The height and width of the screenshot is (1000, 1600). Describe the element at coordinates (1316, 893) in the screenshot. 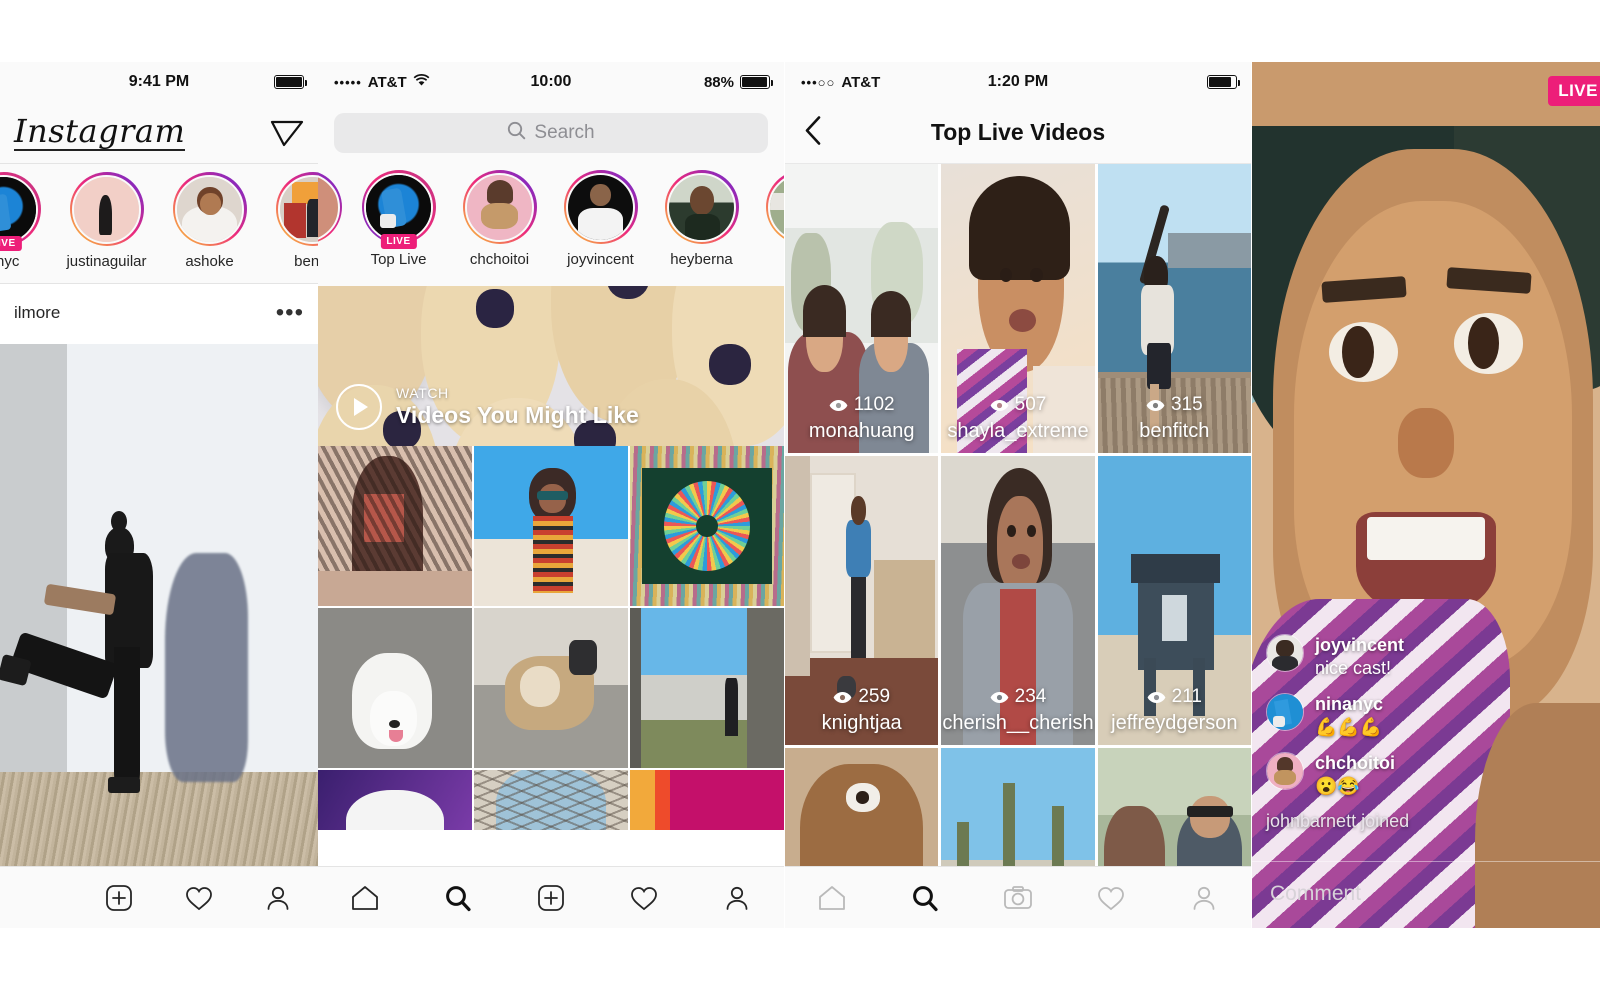

I see `comment-placeholder: Comment` at that location.